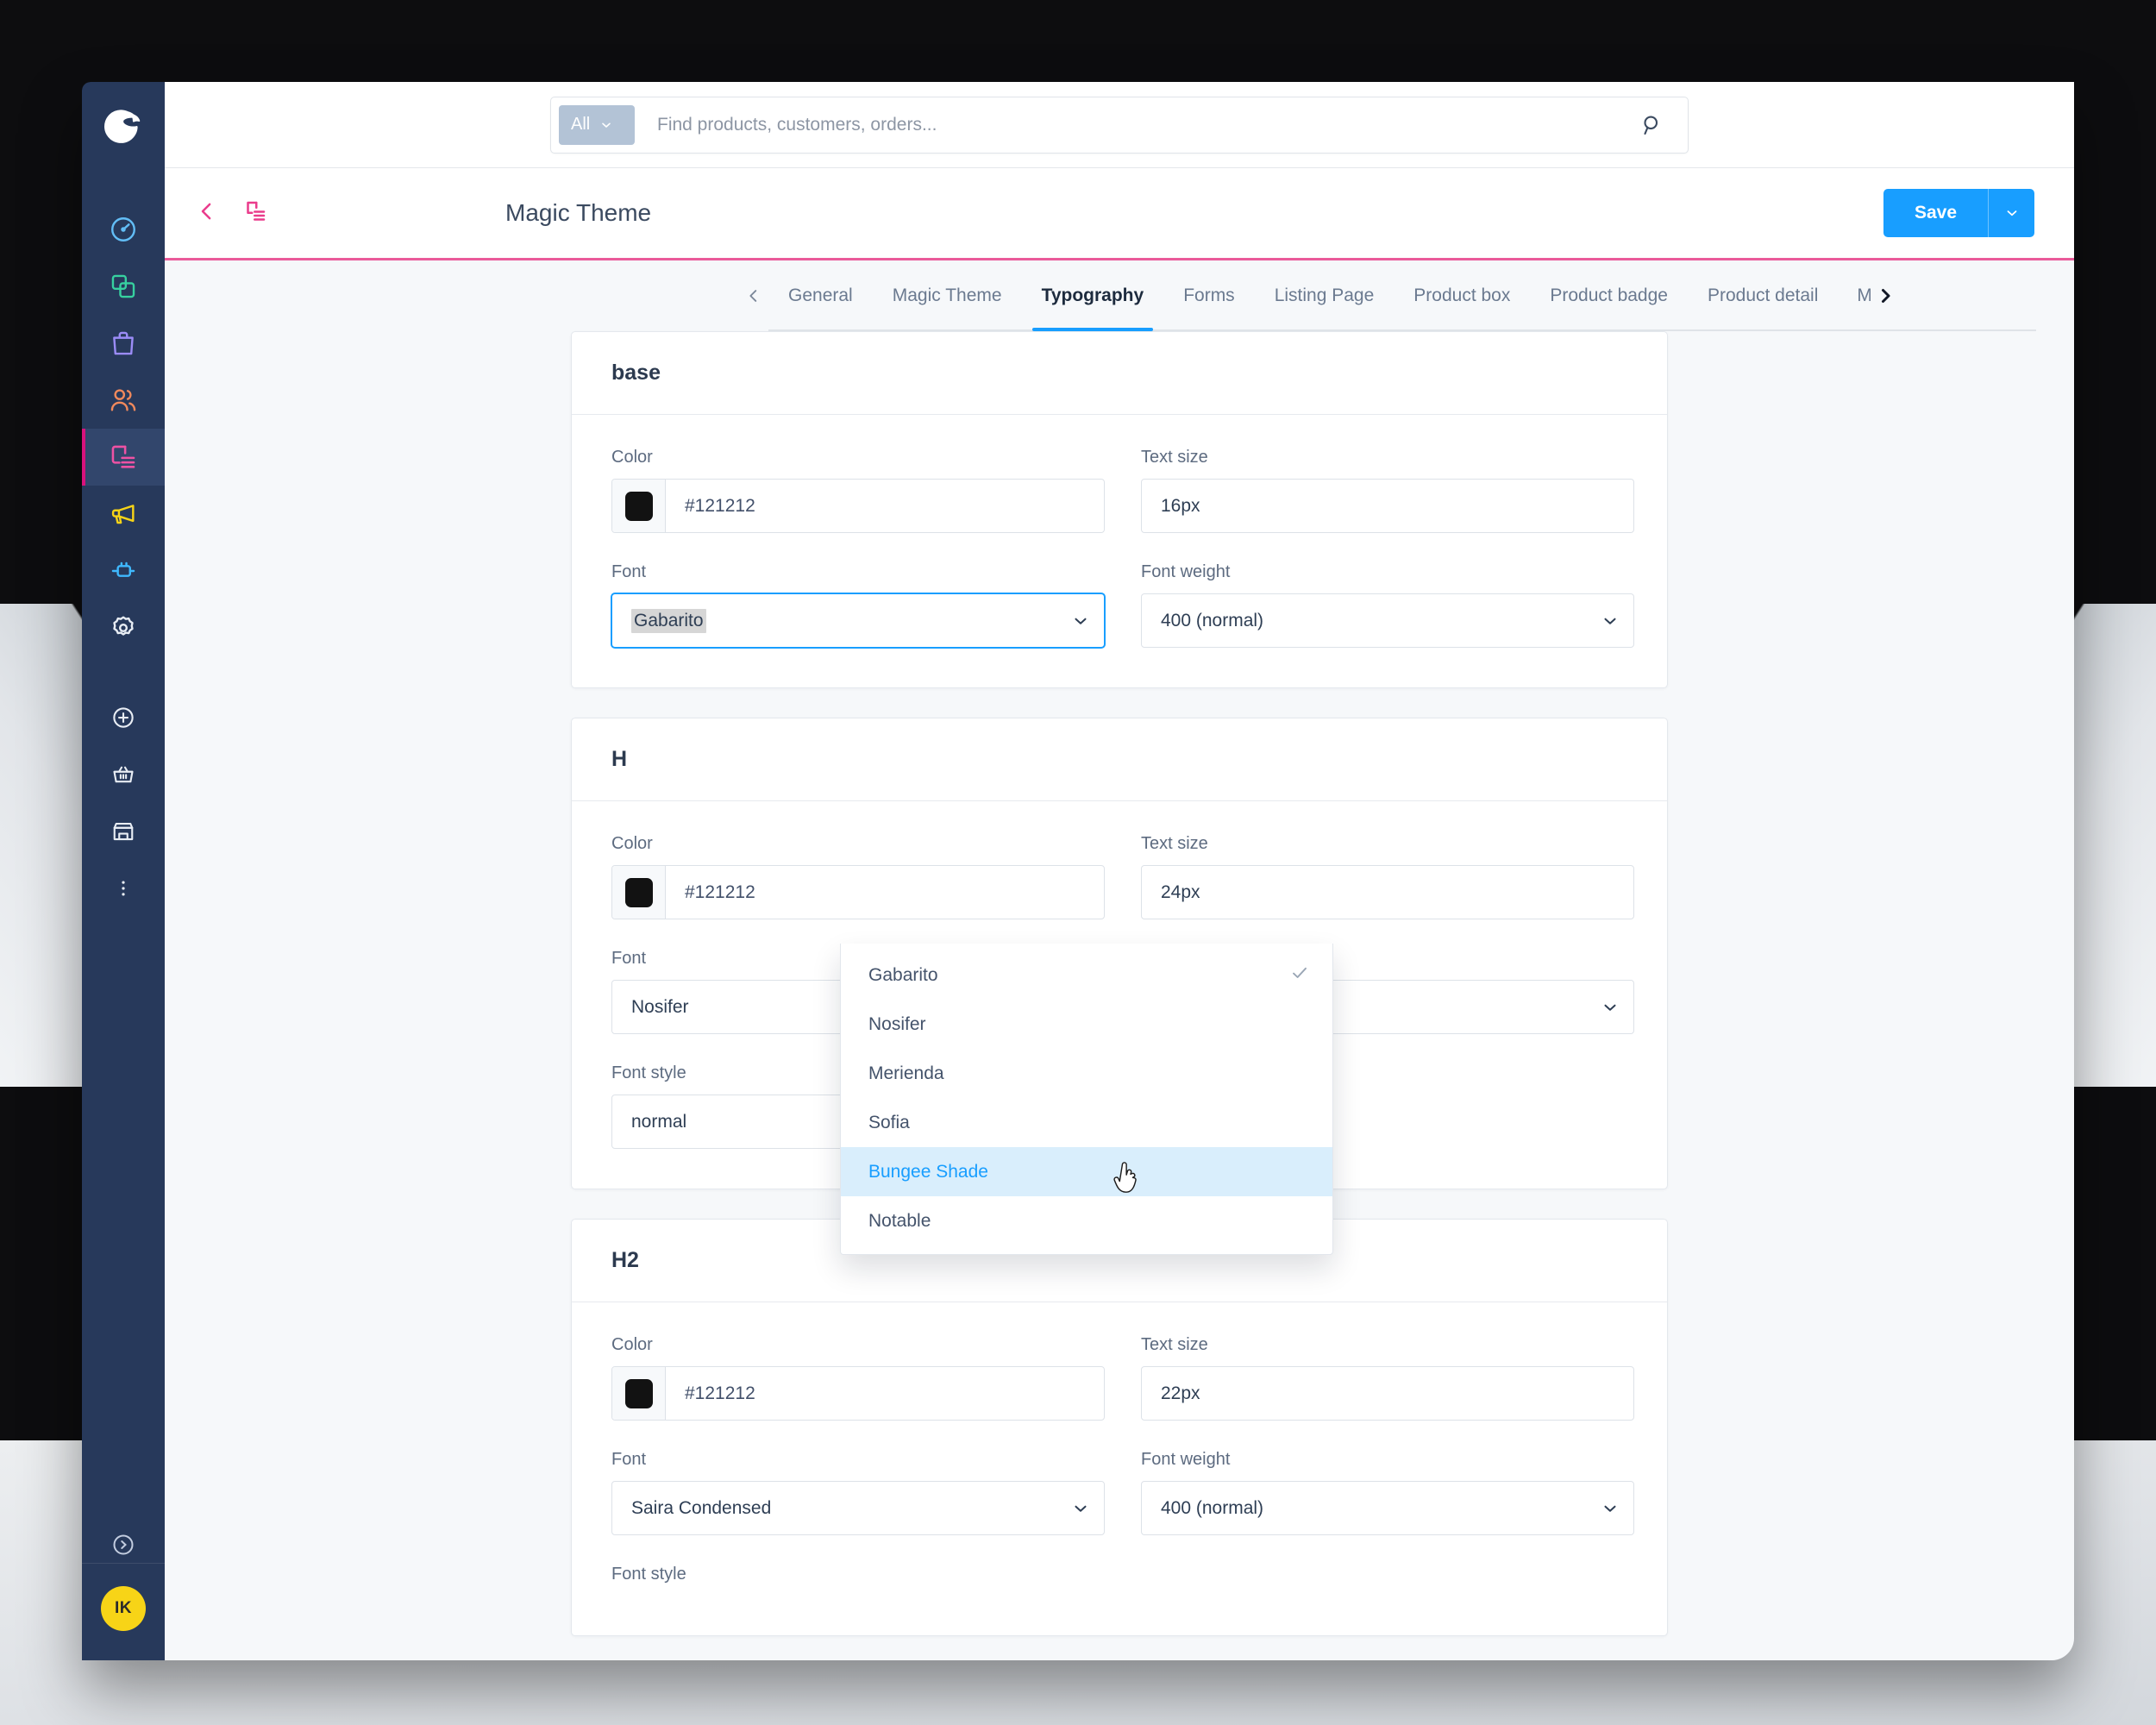  What do you see at coordinates (903, 975) in the screenshot?
I see `font-option-label: Gabarito` at bounding box center [903, 975].